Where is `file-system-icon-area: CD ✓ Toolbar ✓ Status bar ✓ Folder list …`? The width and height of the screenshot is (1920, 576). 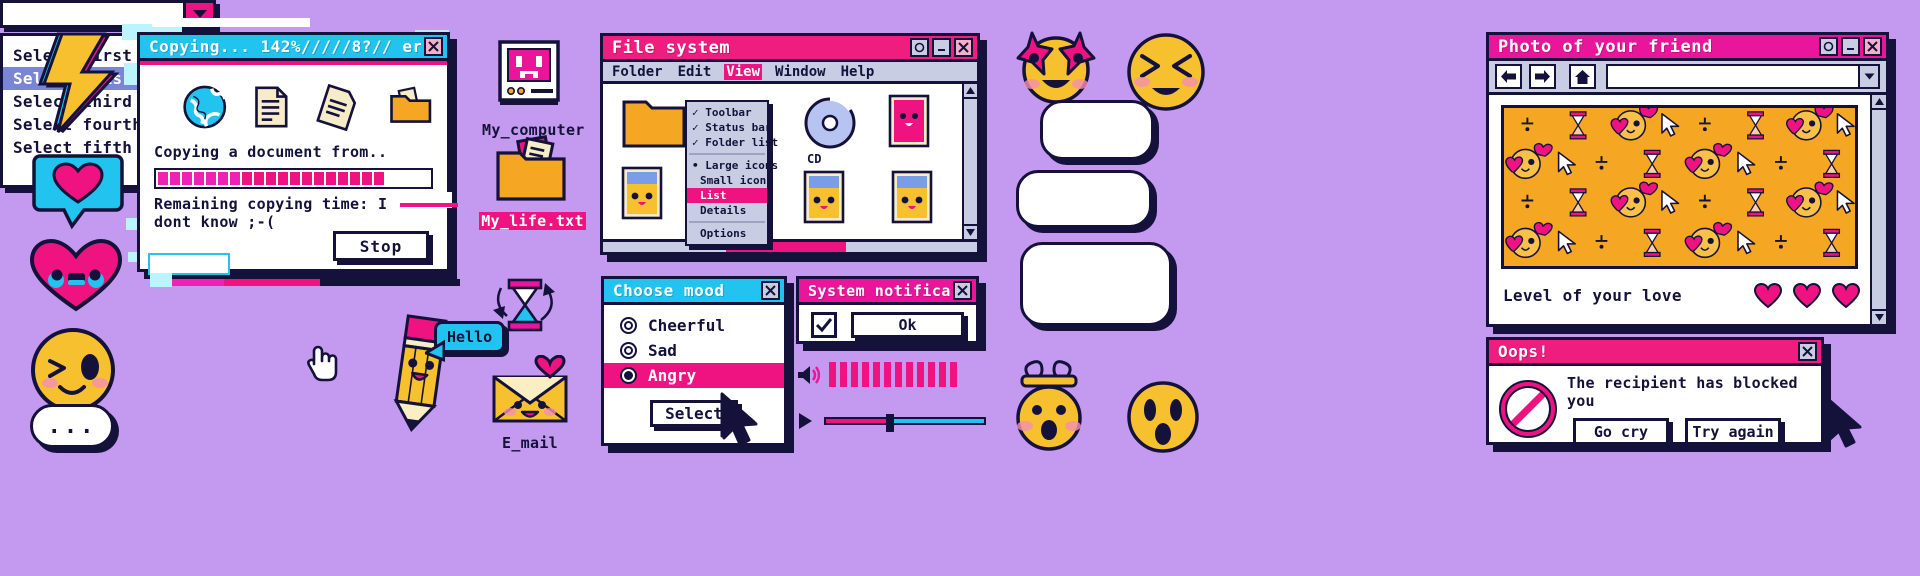 file-system-icon-area: CD ✓ Toolbar ✓ Status bar ✓ Folder list … is located at coordinates (782, 165).